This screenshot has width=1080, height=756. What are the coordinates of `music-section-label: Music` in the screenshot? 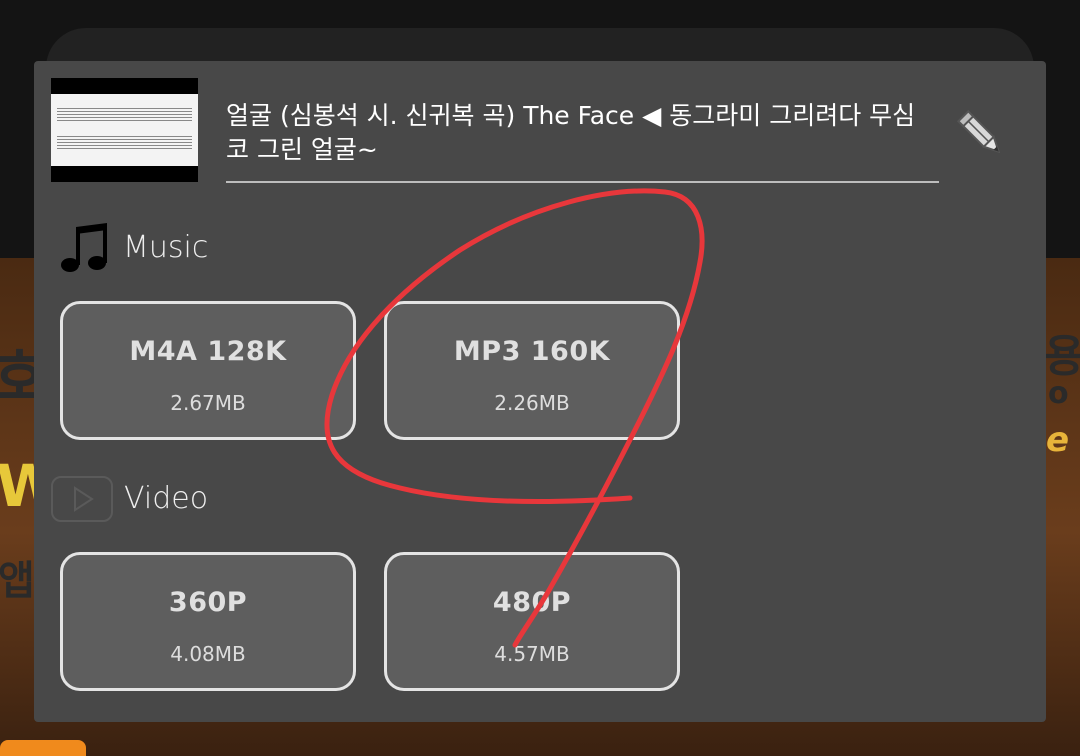 It's located at (166, 247).